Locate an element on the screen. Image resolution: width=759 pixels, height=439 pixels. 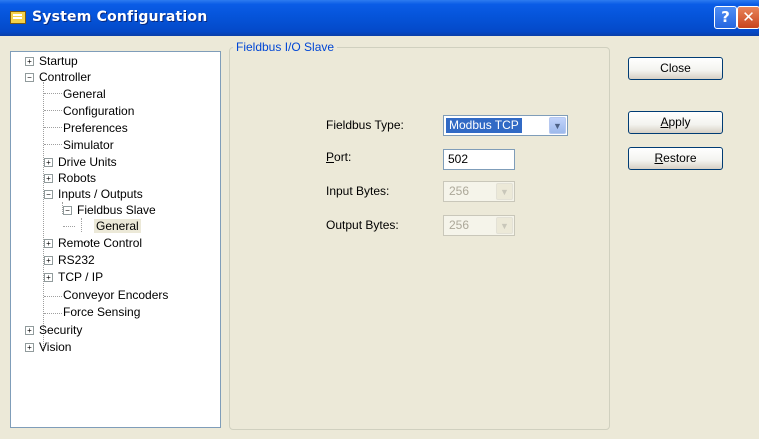
output-bytes-value: 256 is located at coordinates (459, 225).